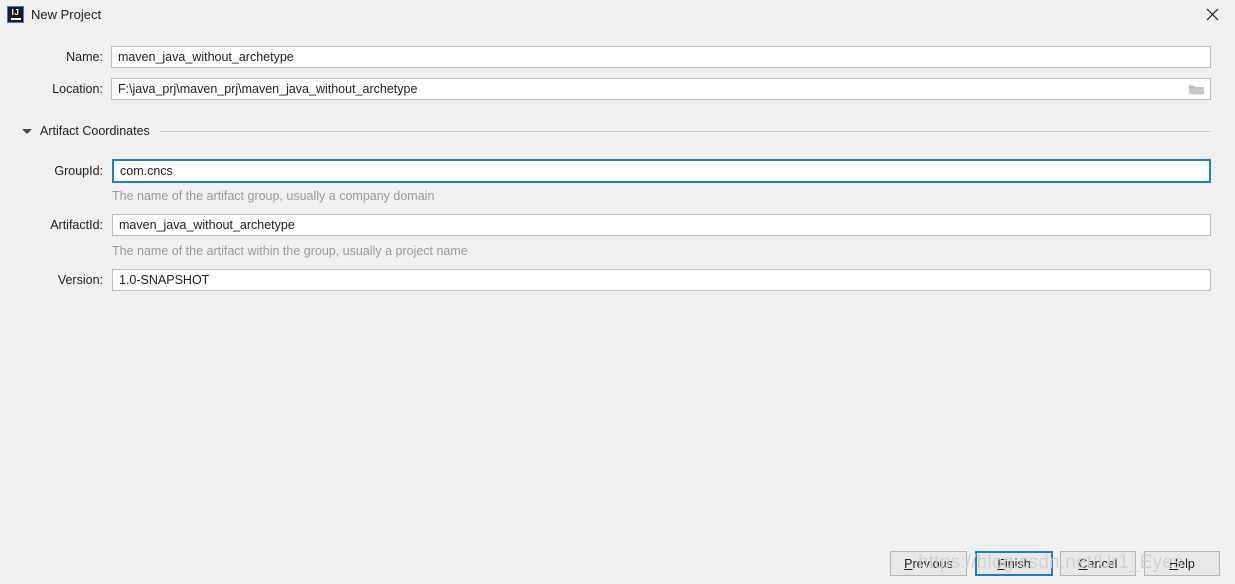 This screenshot has width=1235, height=584. I want to click on groupid-row: GroupId: com.cncs, so click(624, 171).